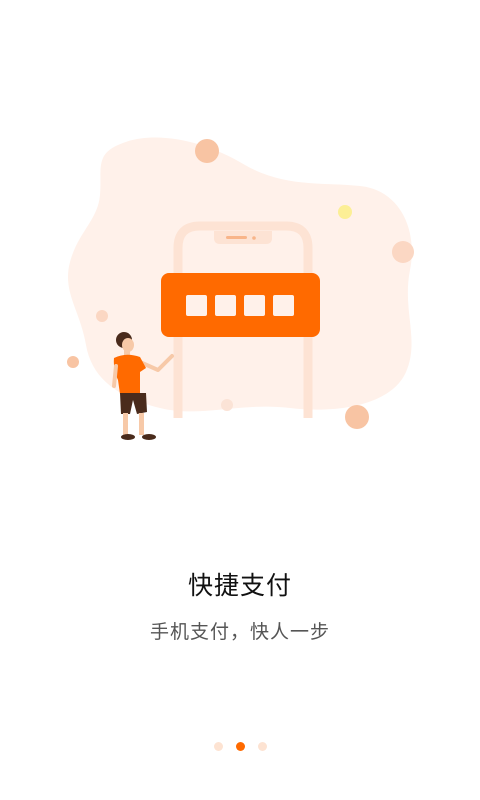 The height and width of the screenshot is (800, 480). I want to click on phone-camera, so click(254, 238).